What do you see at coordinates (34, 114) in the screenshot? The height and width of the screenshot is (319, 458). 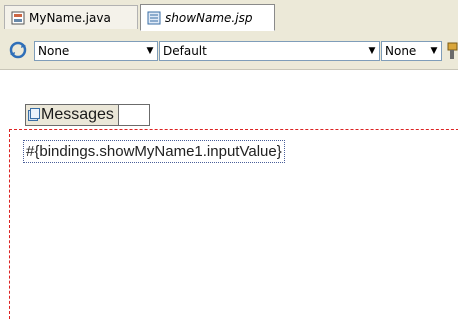 I see `messages-icon` at bounding box center [34, 114].